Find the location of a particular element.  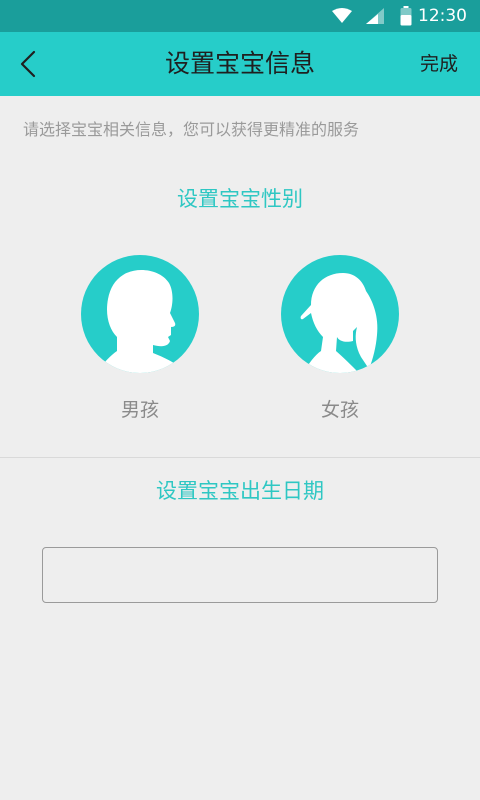

battery-icon is located at coordinates (406, 18).